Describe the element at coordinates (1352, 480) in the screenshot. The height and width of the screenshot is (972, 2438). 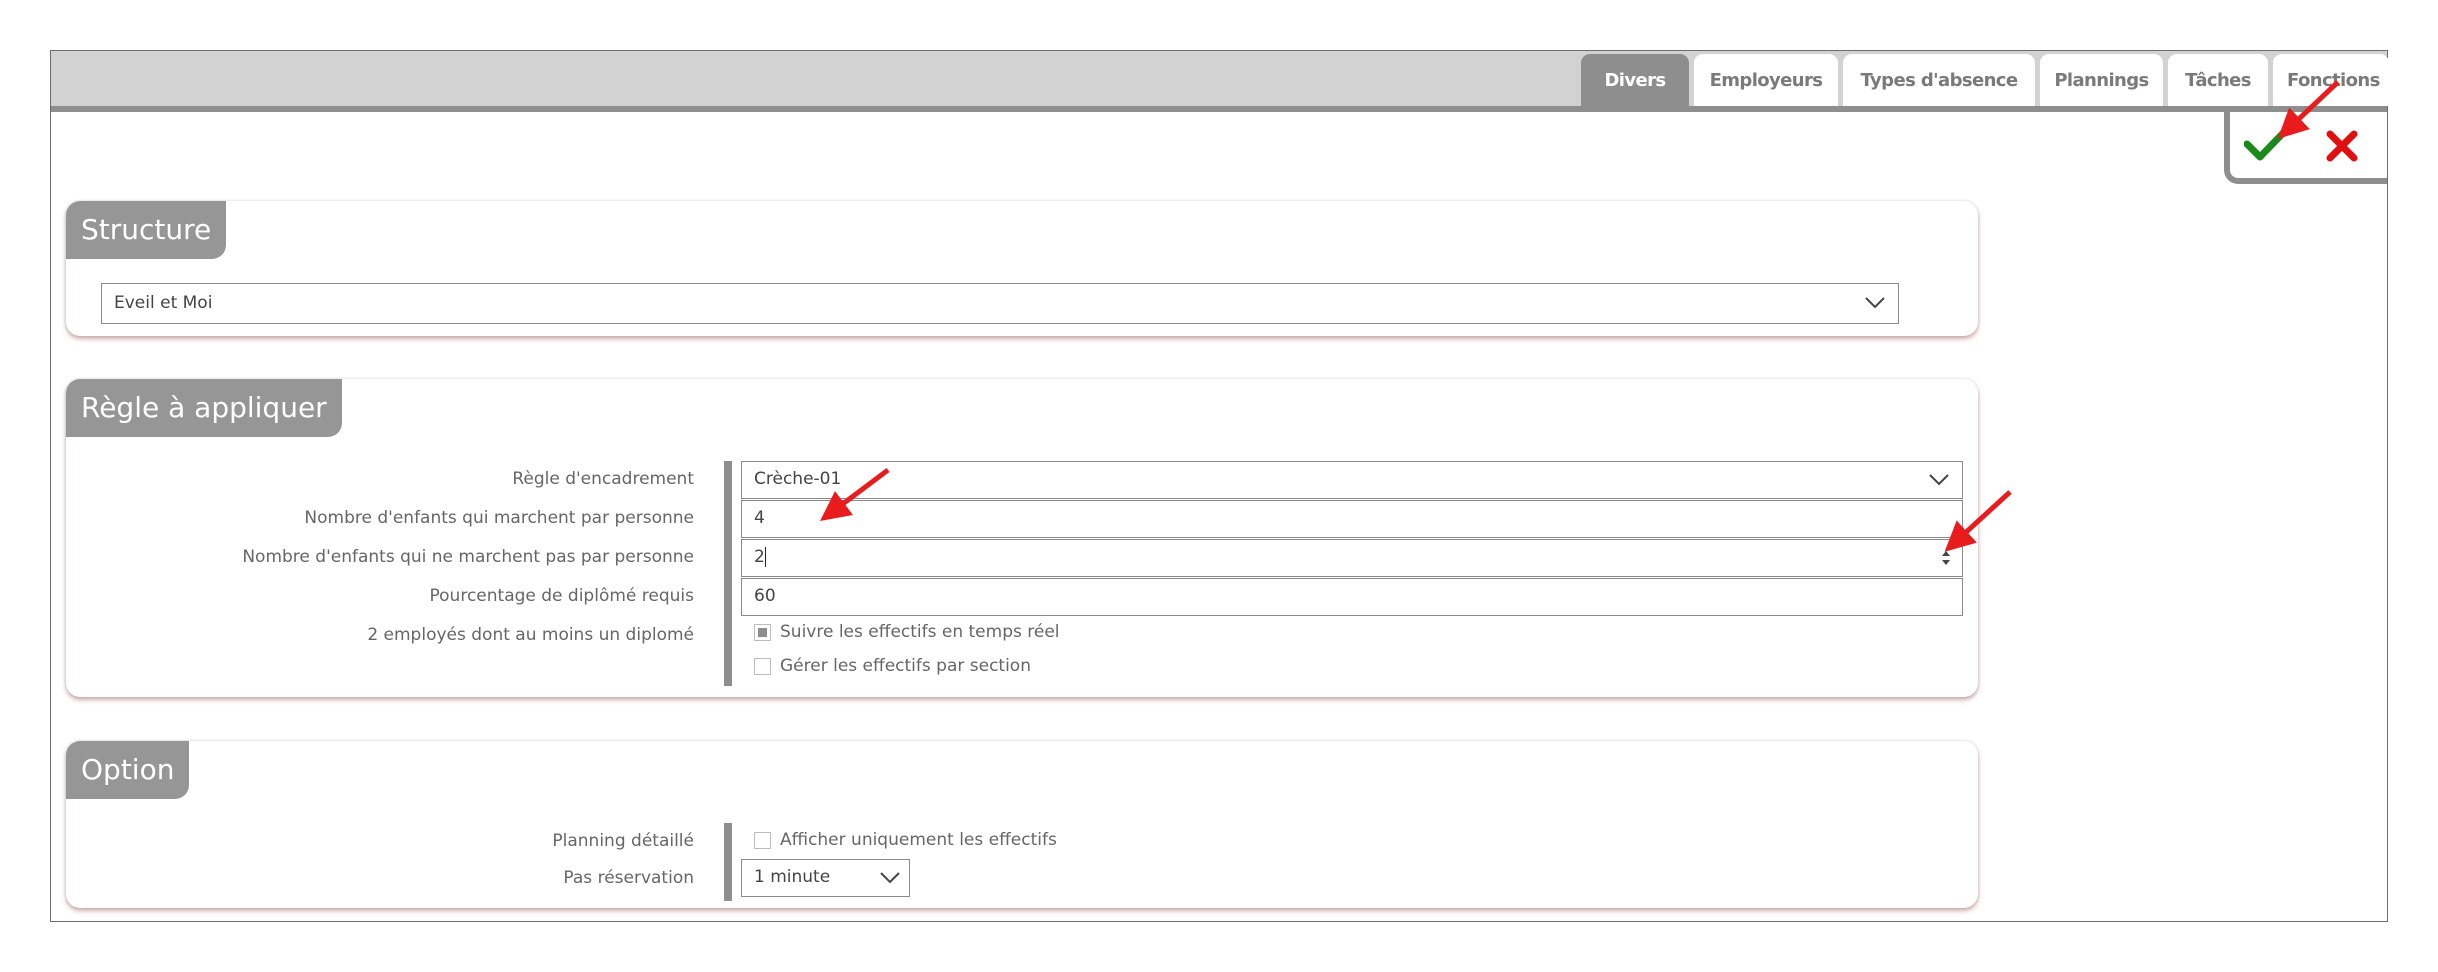
I see `encadrement-select: Crèche-01` at that location.